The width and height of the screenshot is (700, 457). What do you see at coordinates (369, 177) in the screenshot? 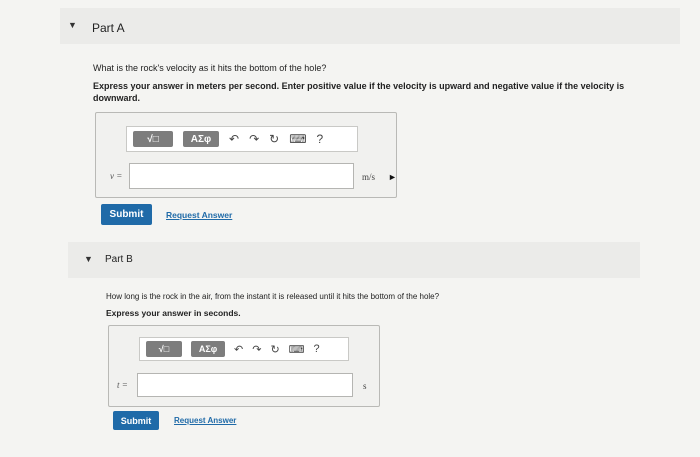
I see `velocity-unit-label: m/s` at bounding box center [369, 177].